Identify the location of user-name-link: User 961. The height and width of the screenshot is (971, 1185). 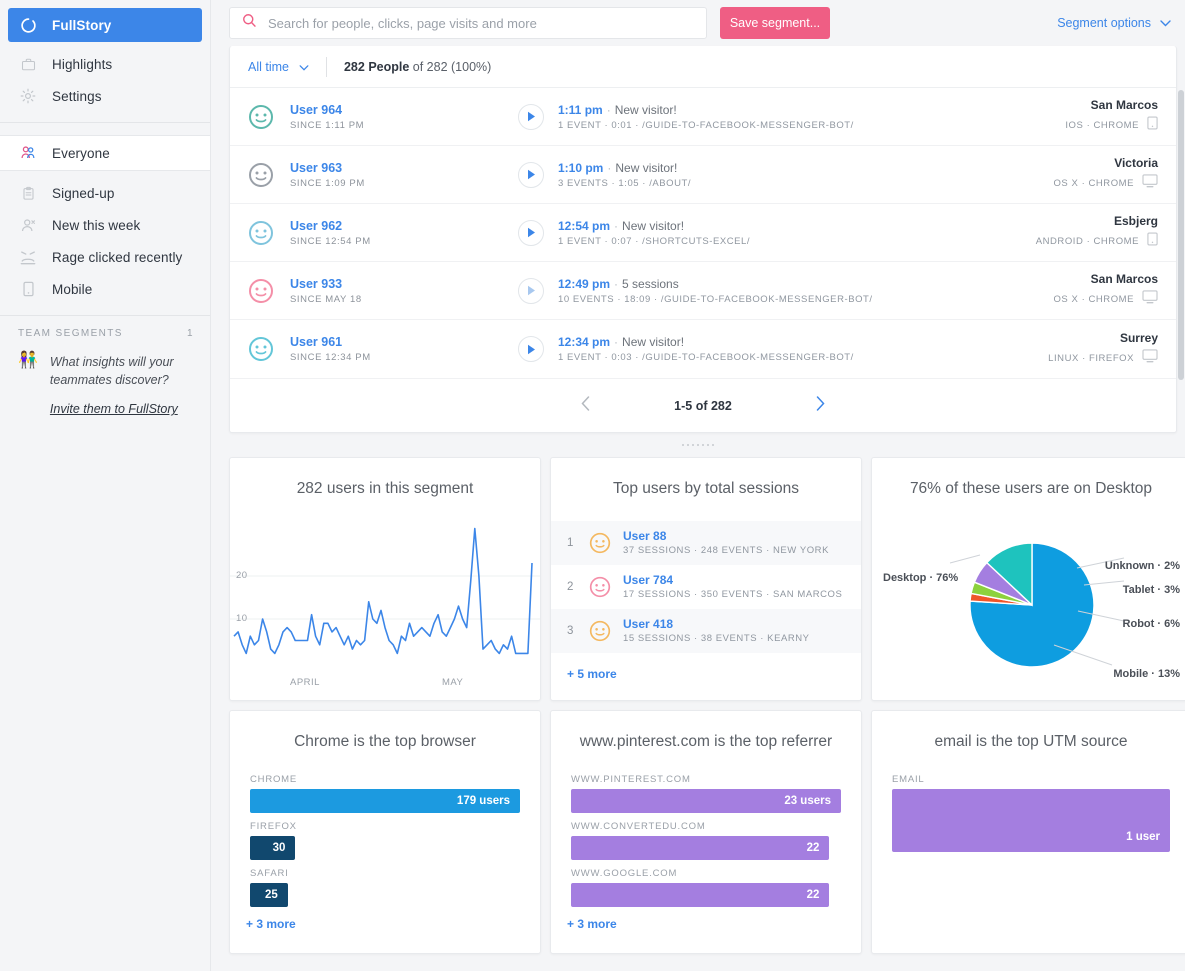
(404, 342).